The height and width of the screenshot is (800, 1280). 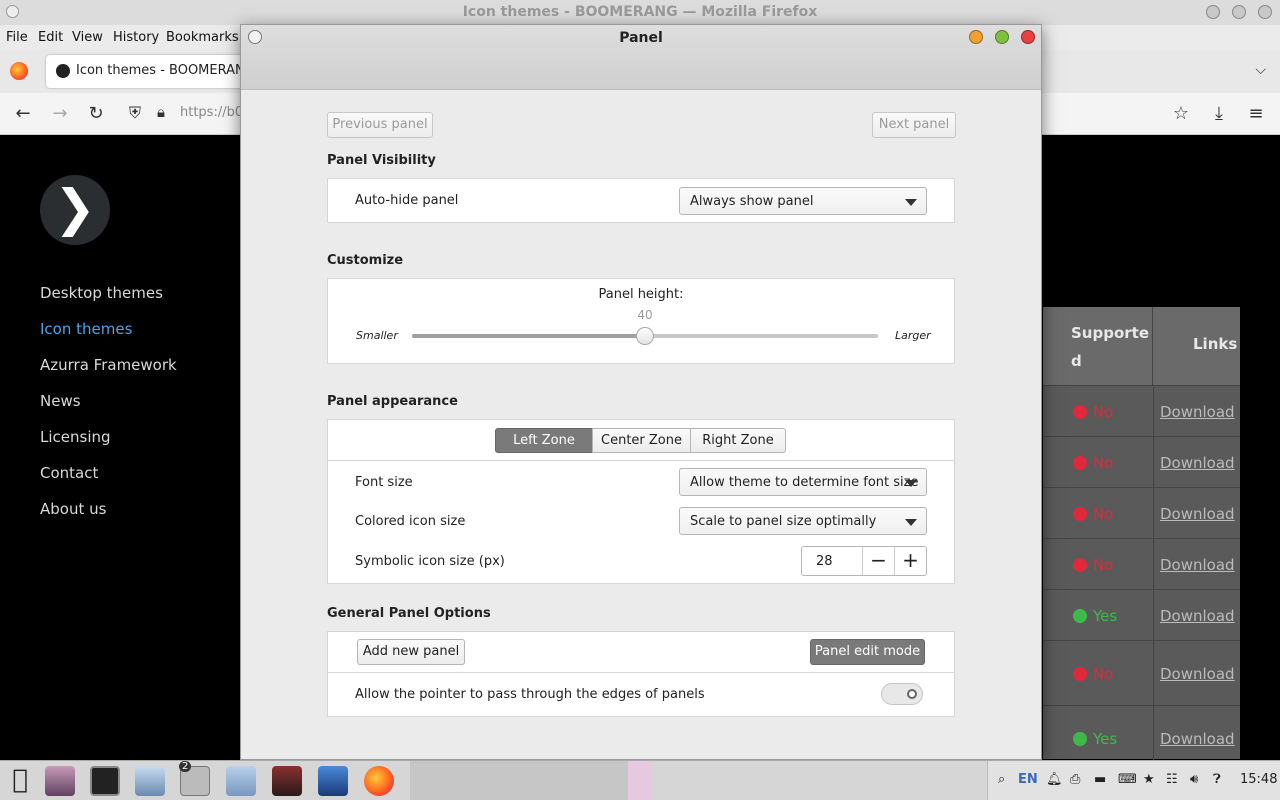 I want to click on notification-bell-icon: 🔔︎, so click(x=1054, y=779).